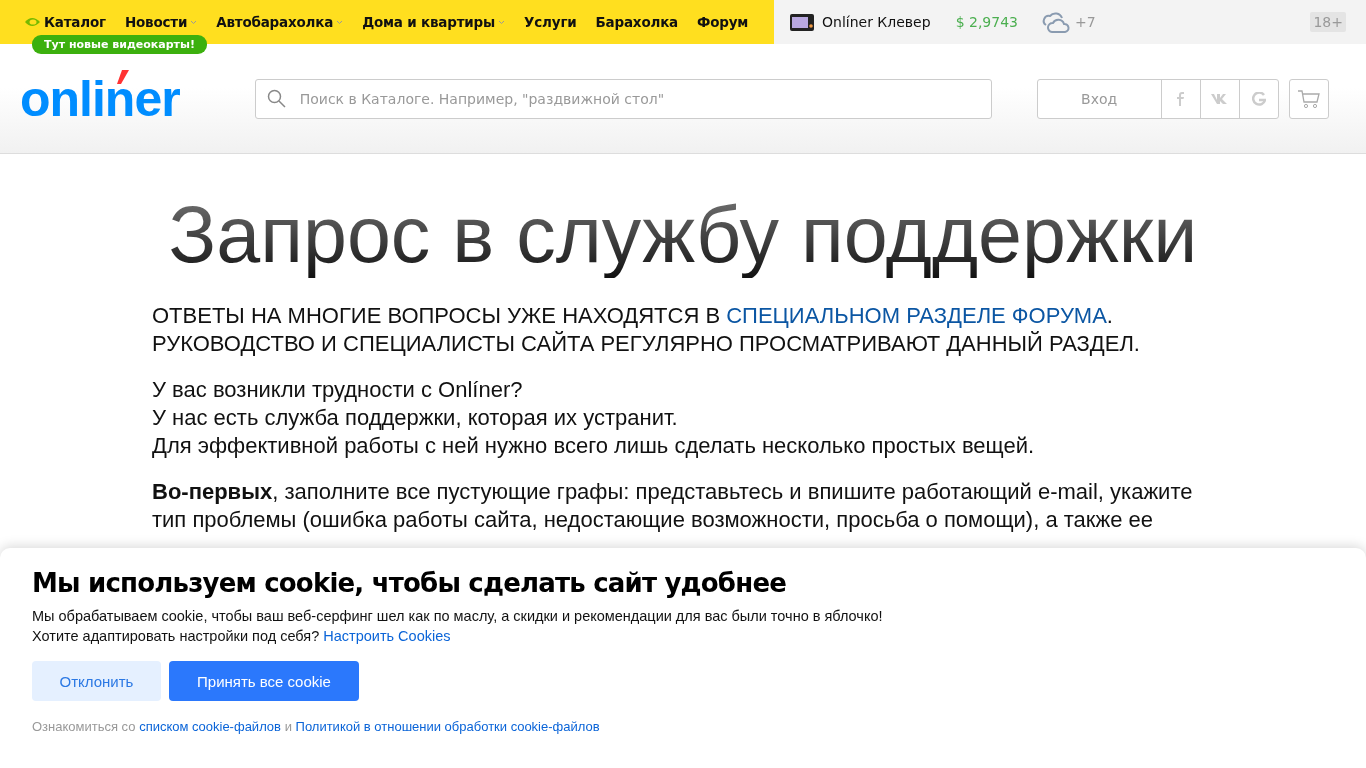 The height and width of the screenshot is (768, 1366). What do you see at coordinates (100, 98) in the screenshot?
I see `logo: onliner` at bounding box center [100, 98].